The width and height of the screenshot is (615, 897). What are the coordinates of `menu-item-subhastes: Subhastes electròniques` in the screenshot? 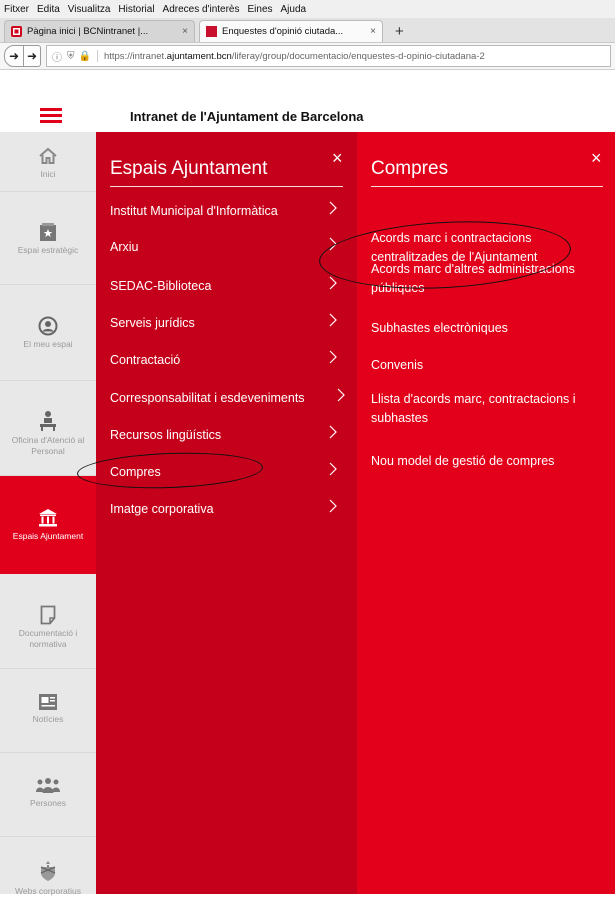 It's located at (488, 328).